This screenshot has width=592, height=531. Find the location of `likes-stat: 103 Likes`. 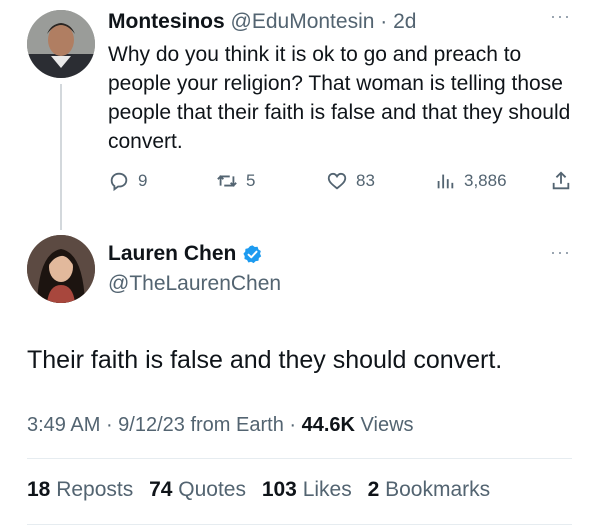

likes-stat: 103 Likes is located at coordinates (307, 489).